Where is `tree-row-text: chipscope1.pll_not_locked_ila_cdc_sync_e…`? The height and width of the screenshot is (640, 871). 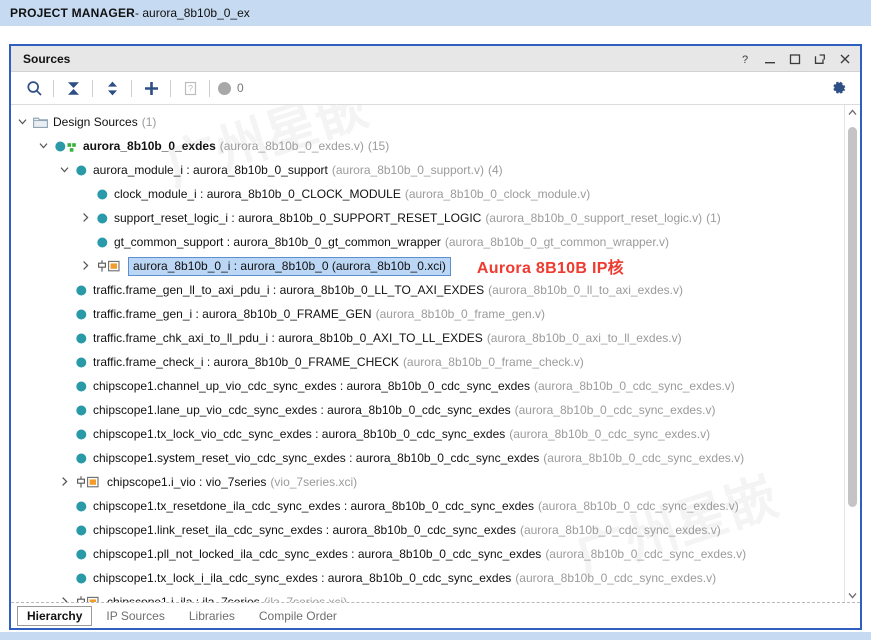 tree-row-text: chipscope1.pll_not_locked_ila_cdc_sync_e… is located at coordinates (419, 554).